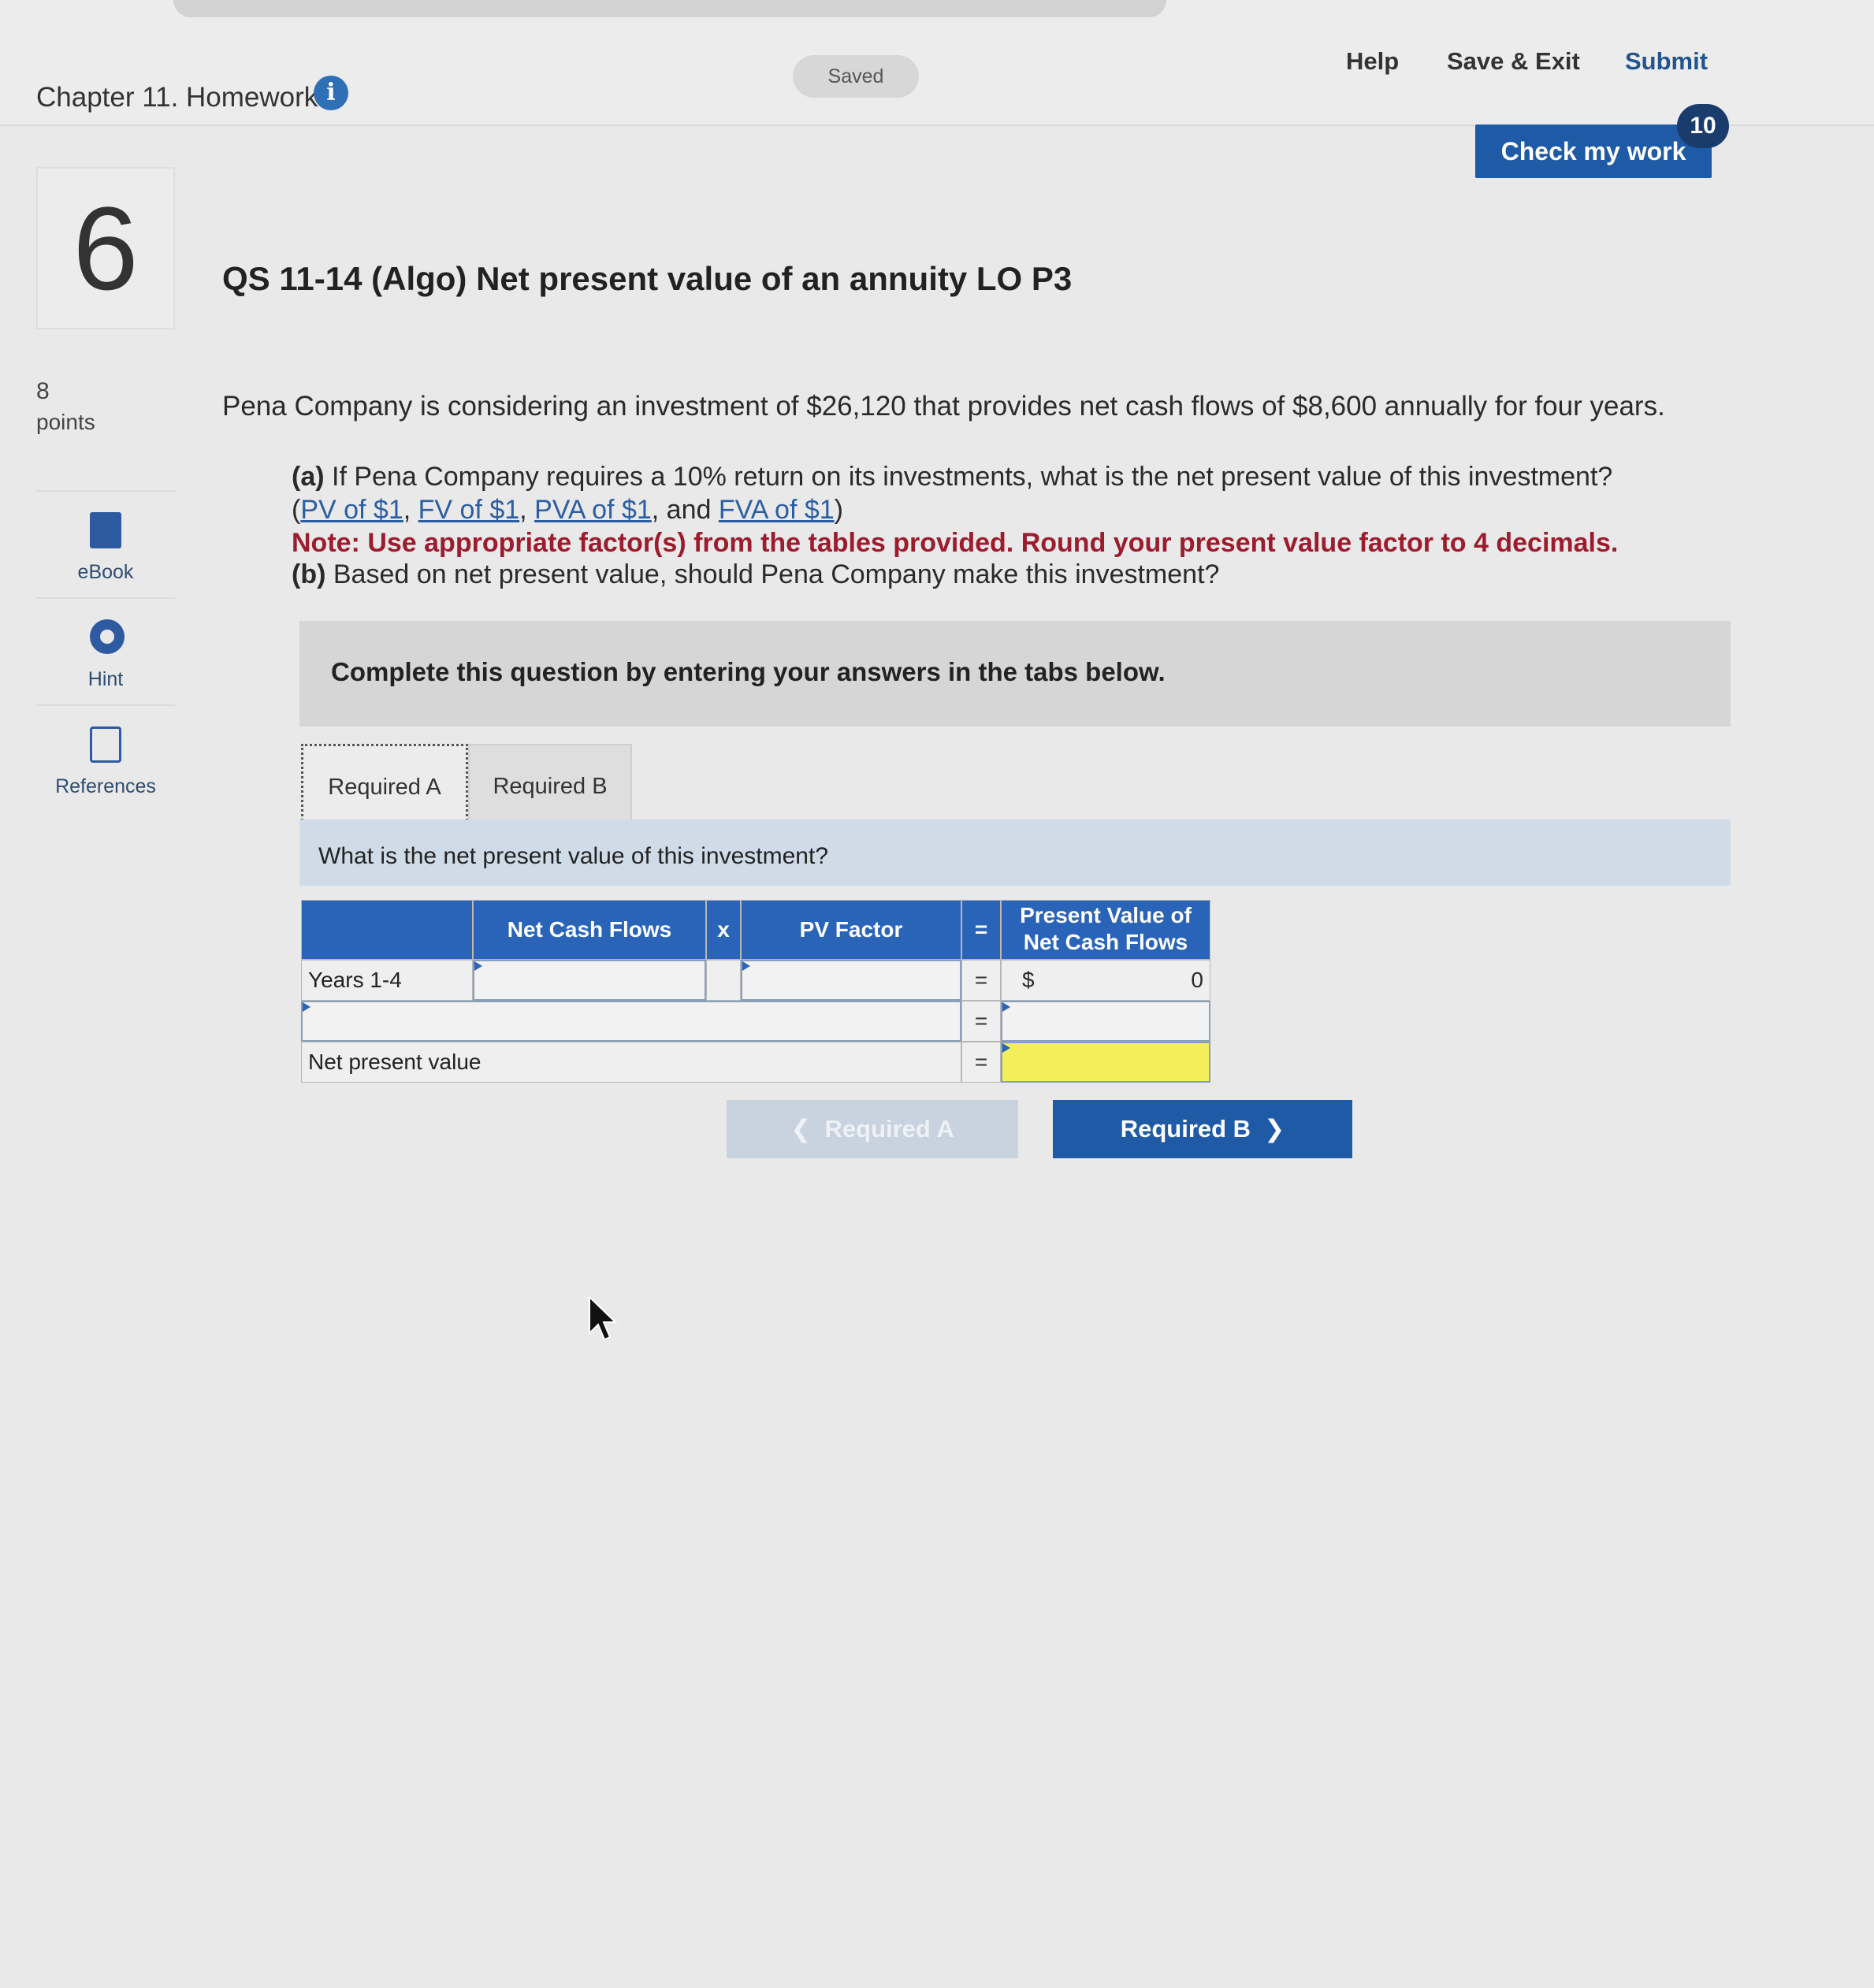  I want to click on prev-required-a-button: ❮ Required A, so click(872, 1129).